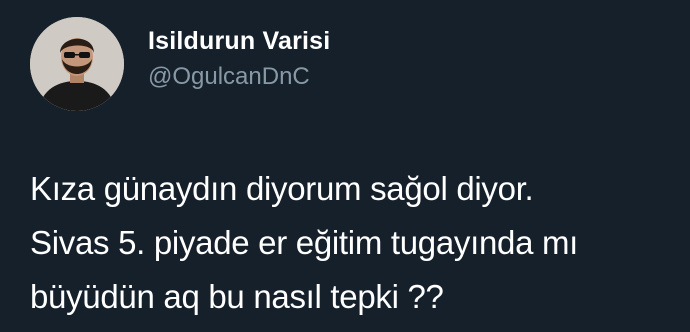 The height and width of the screenshot is (332, 690). Describe the element at coordinates (237, 296) in the screenshot. I see `tweet-line: büyüdün aq bu nasıl tepki ??` at that location.